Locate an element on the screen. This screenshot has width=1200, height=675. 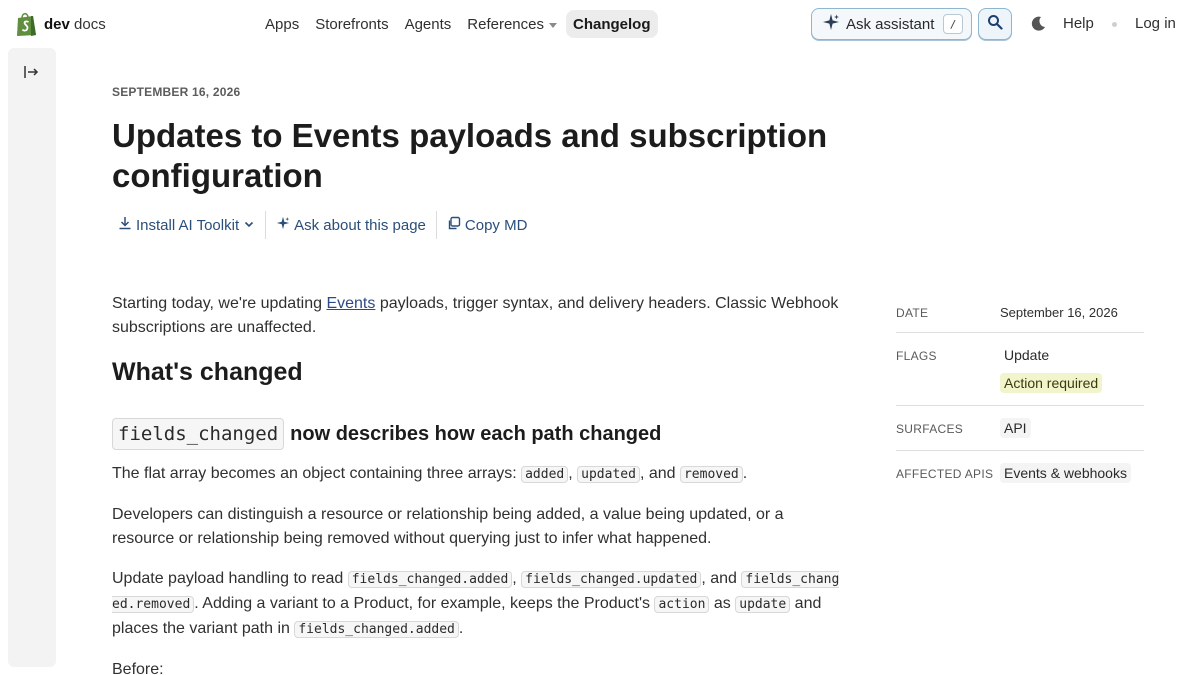
meta-key-surfaces: SURFACES is located at coordinates (930, 429).